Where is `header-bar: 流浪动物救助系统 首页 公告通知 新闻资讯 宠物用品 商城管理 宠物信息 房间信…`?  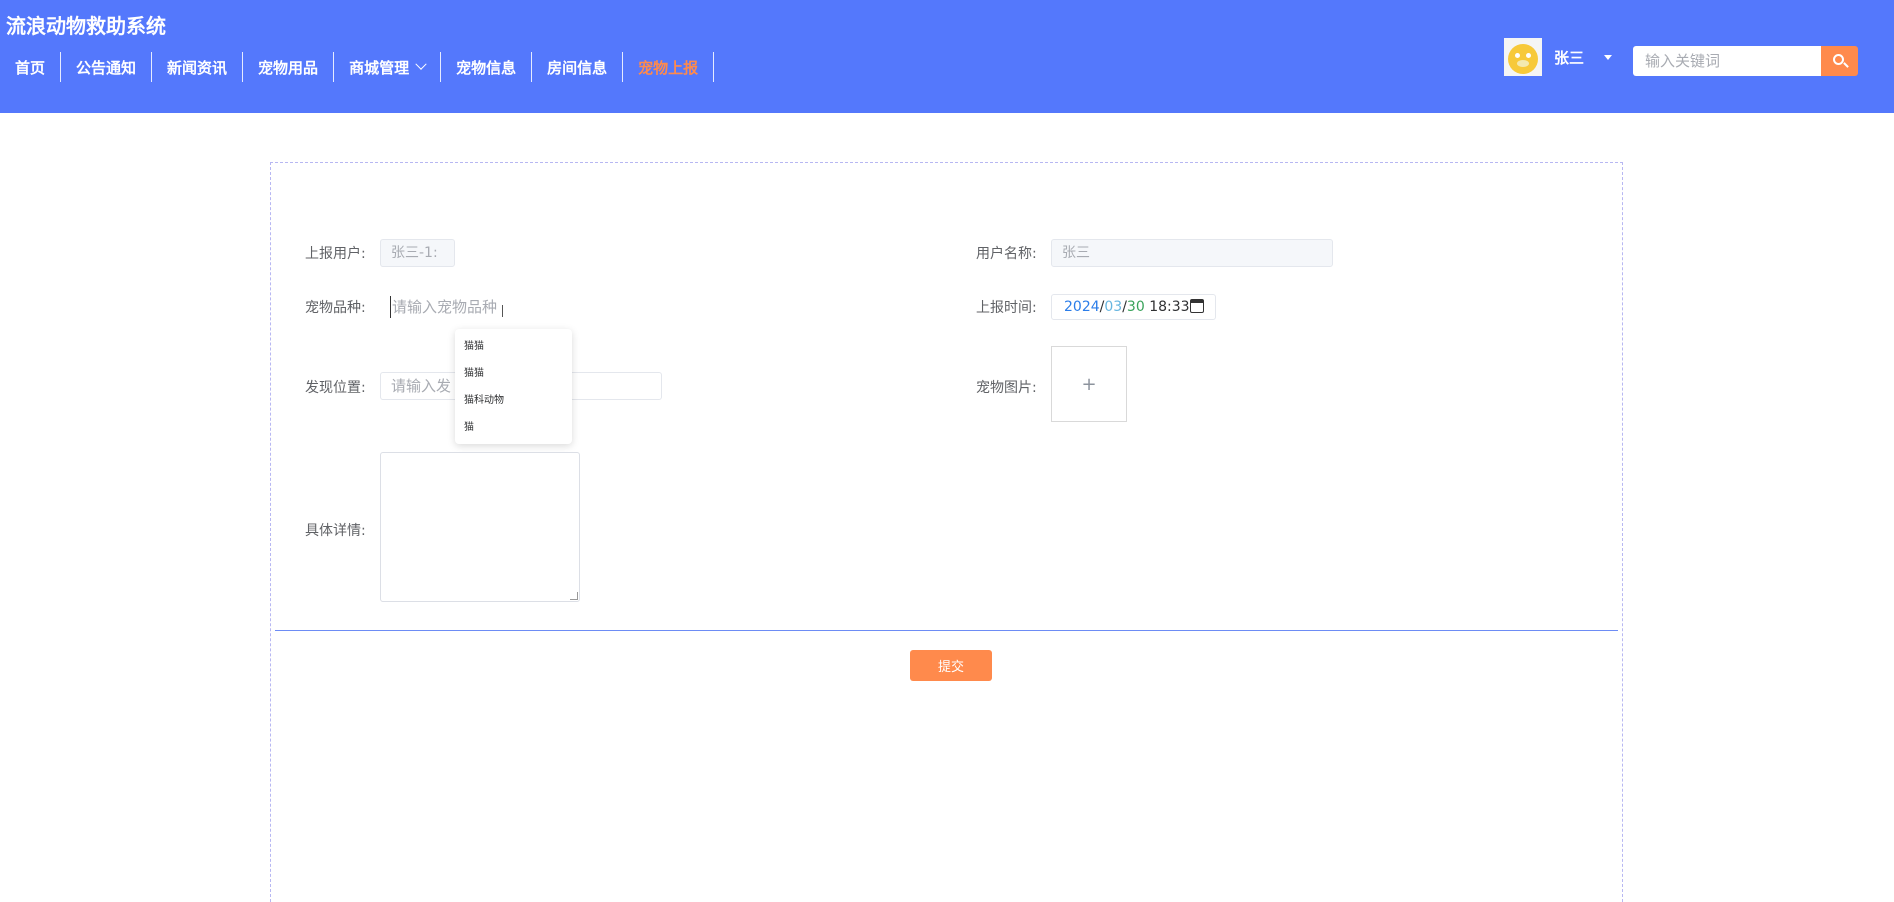
header-bar: 流浪动物救助系统 首页 公告通知 新闻资讯 宠物用品 商城管理 宠物信息 房间信… is located at coordinates (947, 56).